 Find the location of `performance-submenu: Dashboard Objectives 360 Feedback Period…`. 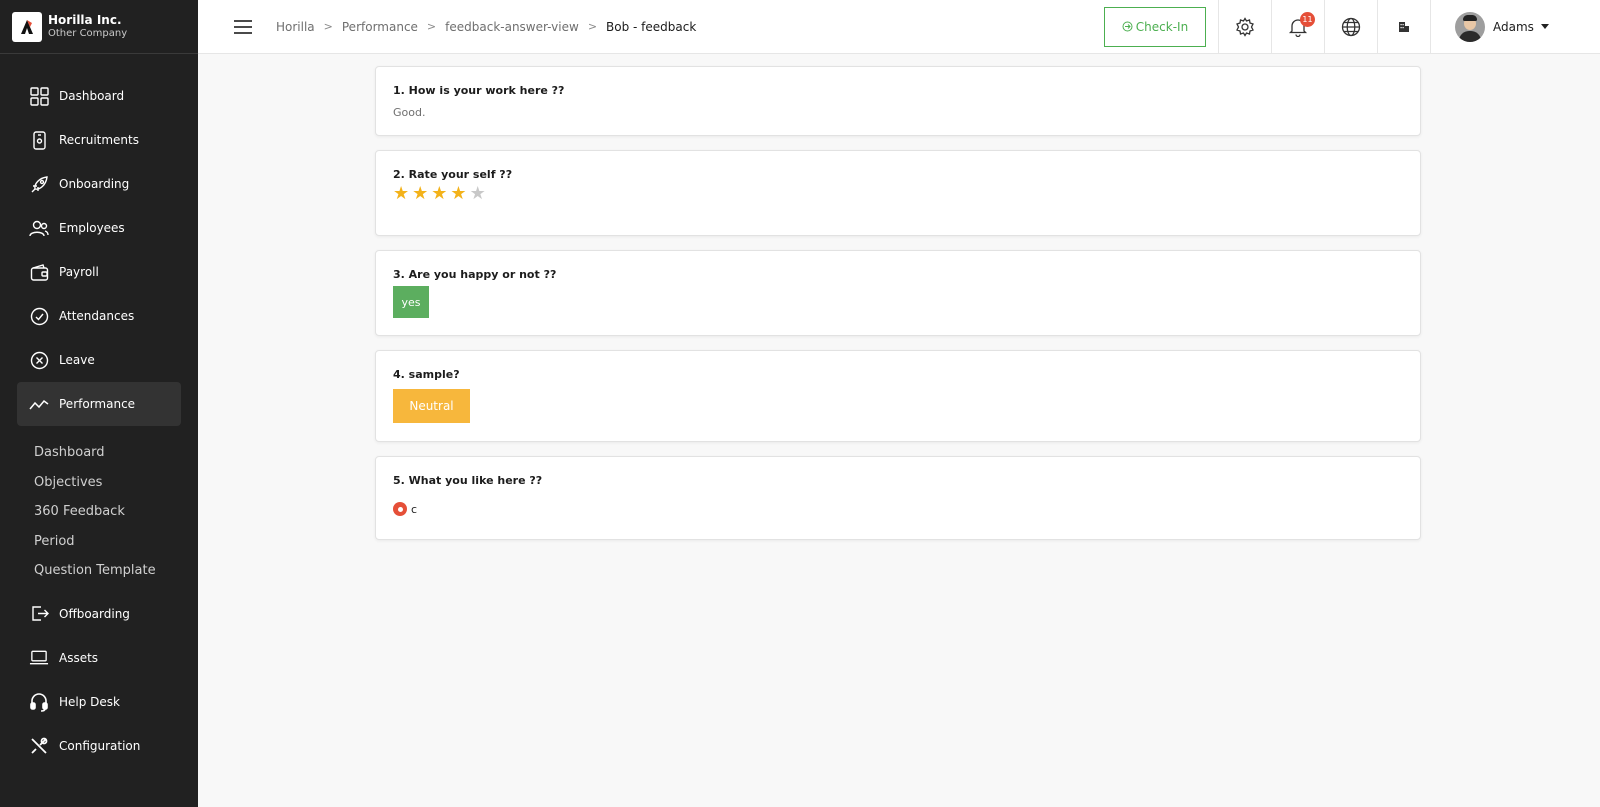

performance-submenu: Dashboard Objectives 360 Feedback Period… is located at coordinates (99, 509).